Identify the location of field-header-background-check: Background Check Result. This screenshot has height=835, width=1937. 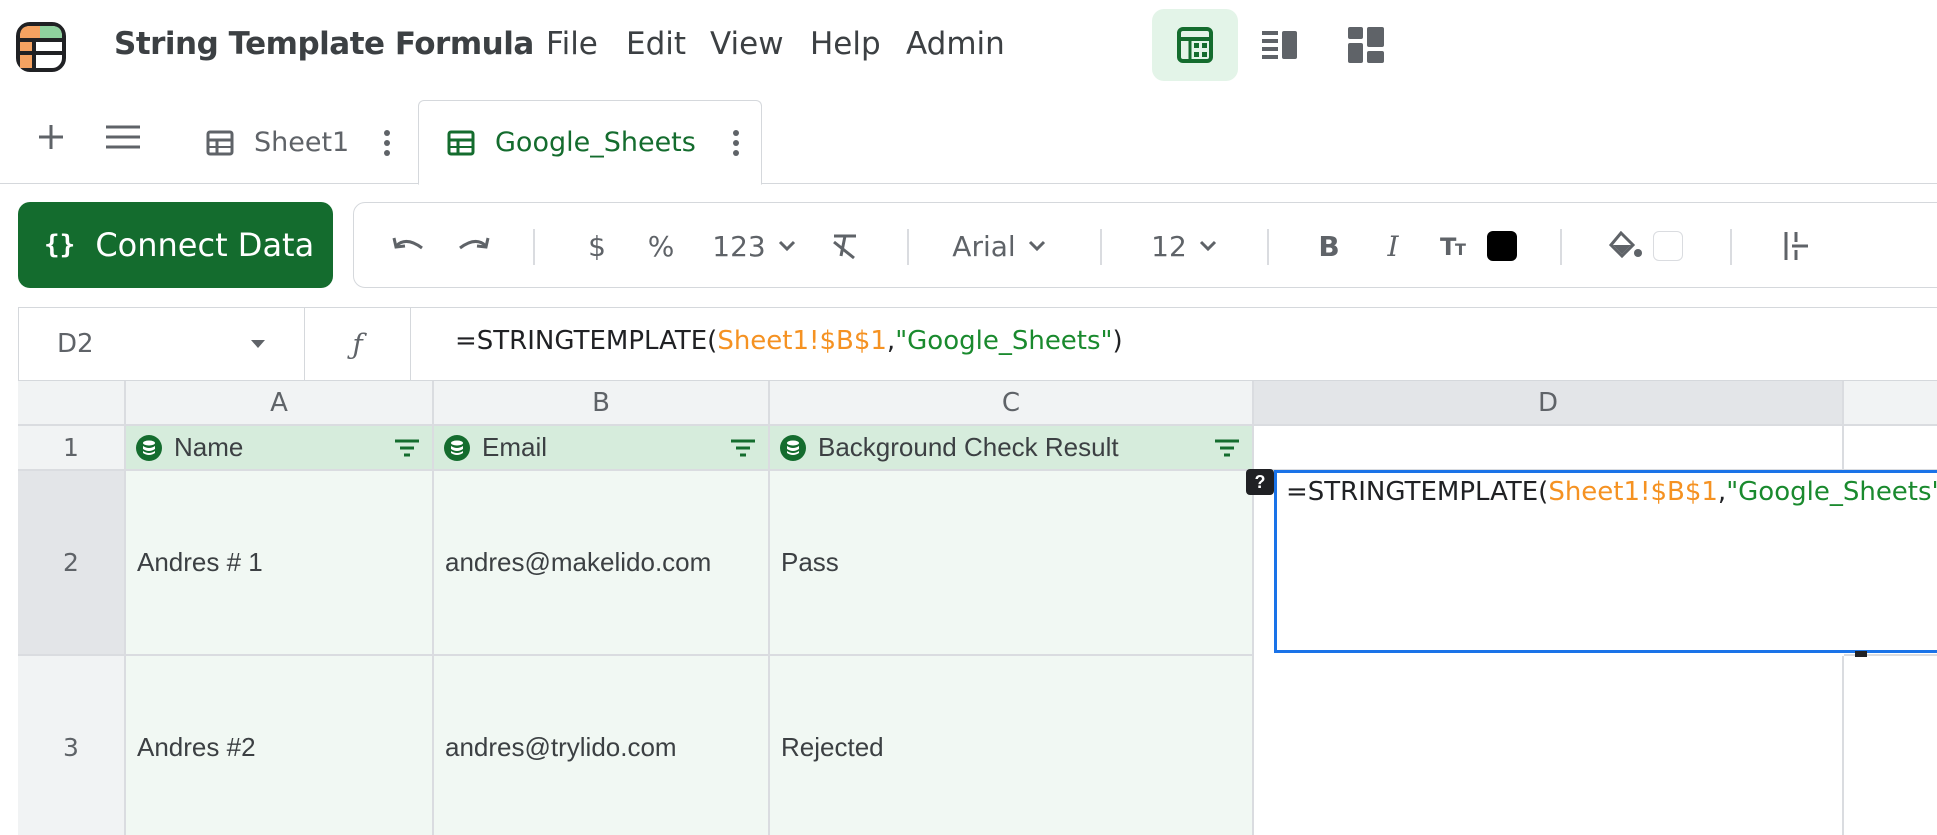
(1012, 448).